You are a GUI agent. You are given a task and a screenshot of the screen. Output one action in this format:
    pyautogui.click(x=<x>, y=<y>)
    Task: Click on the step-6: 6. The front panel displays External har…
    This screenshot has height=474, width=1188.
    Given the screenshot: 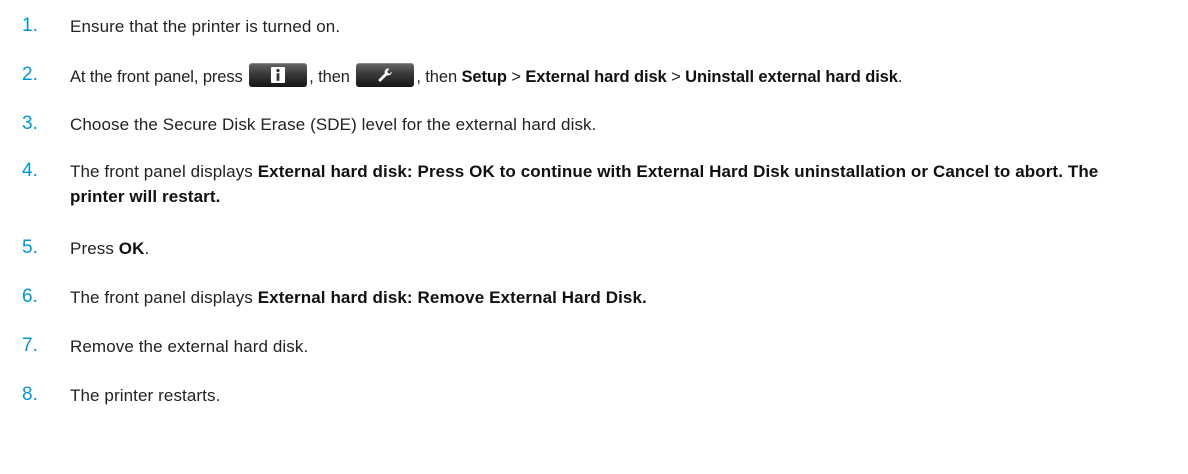 What is the action you would take?
    pyautogui.click(x=602, y=297)
    